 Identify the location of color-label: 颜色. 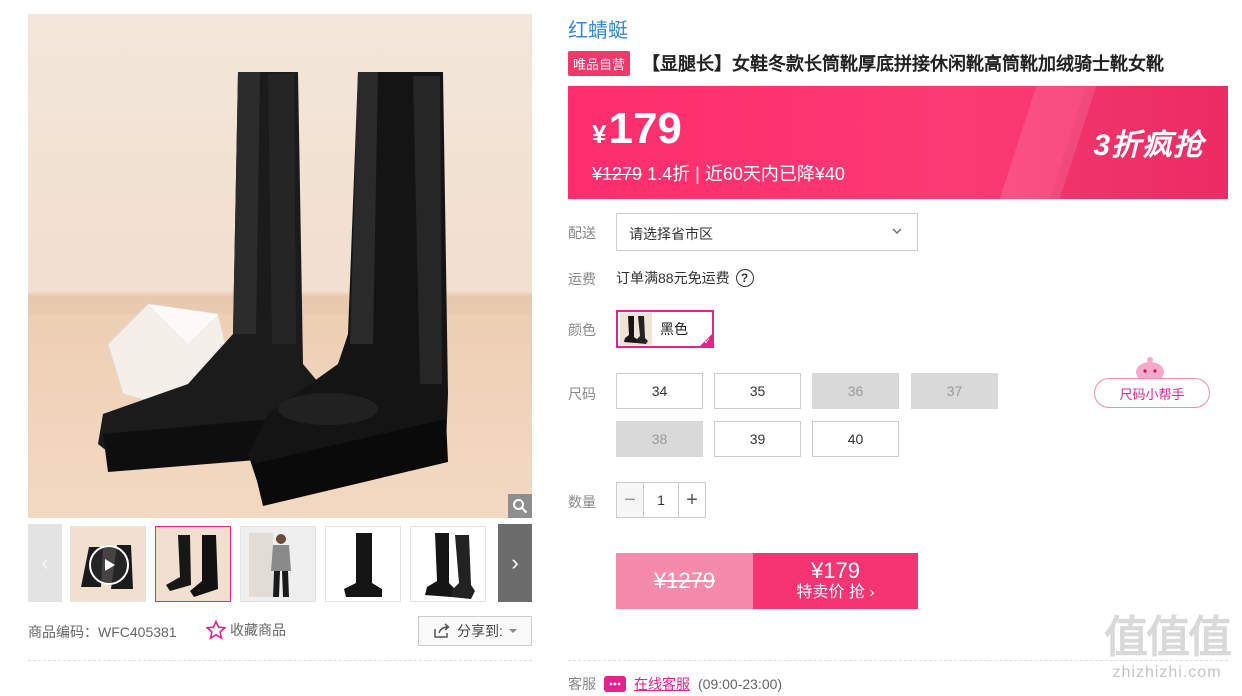
(582, 330).